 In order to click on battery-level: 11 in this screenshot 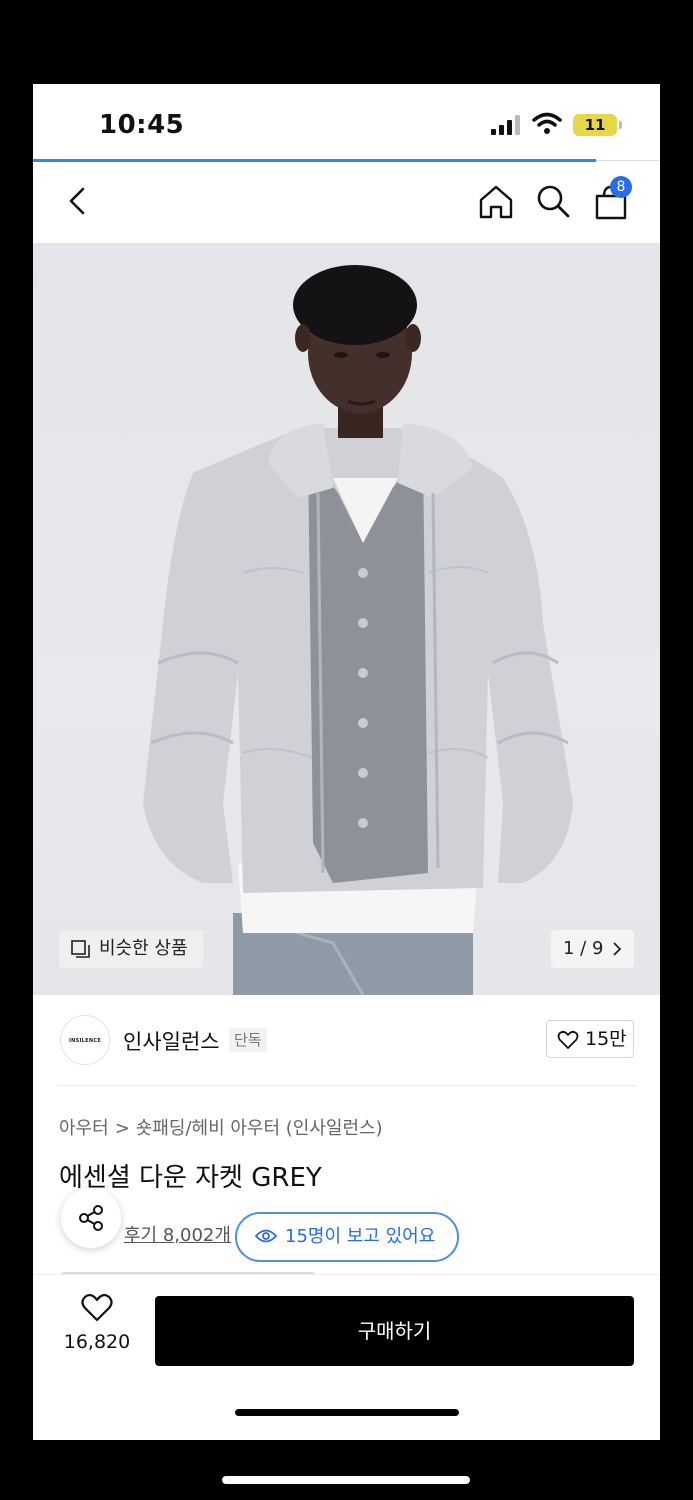, I will do `click(595, 125)`.